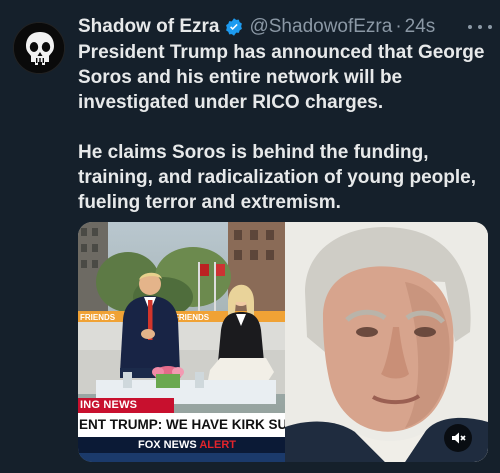  Describe the element at coordinates (217, 445) in the screenshot. I see `alert-label: ALERT` at that location.